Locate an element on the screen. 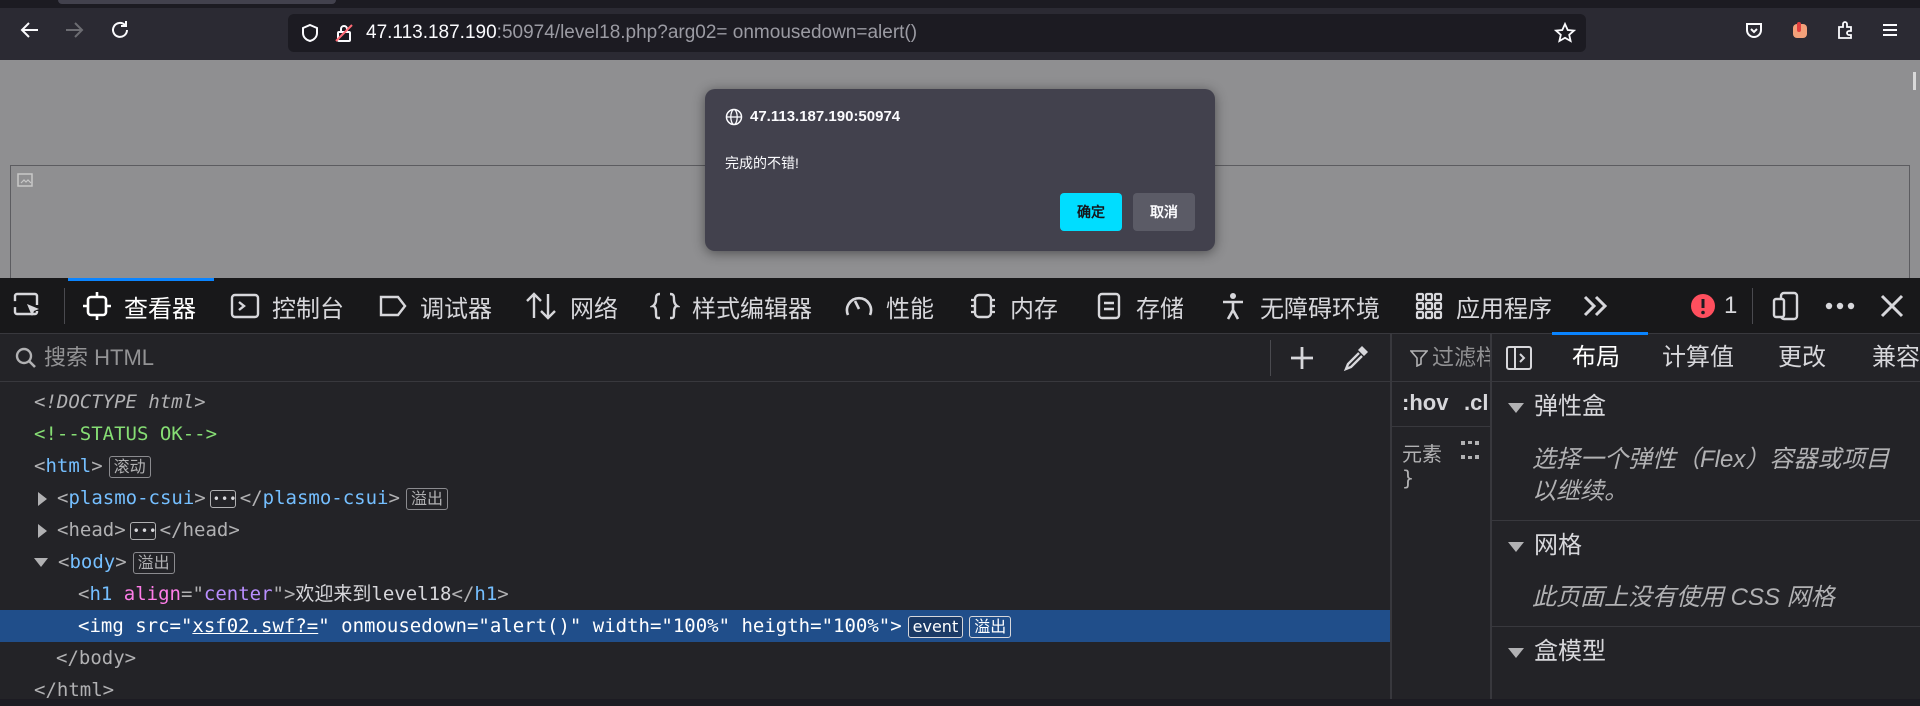 This screenshot has height=706, width=1920. reload-button is located at coordinates (120, 30).